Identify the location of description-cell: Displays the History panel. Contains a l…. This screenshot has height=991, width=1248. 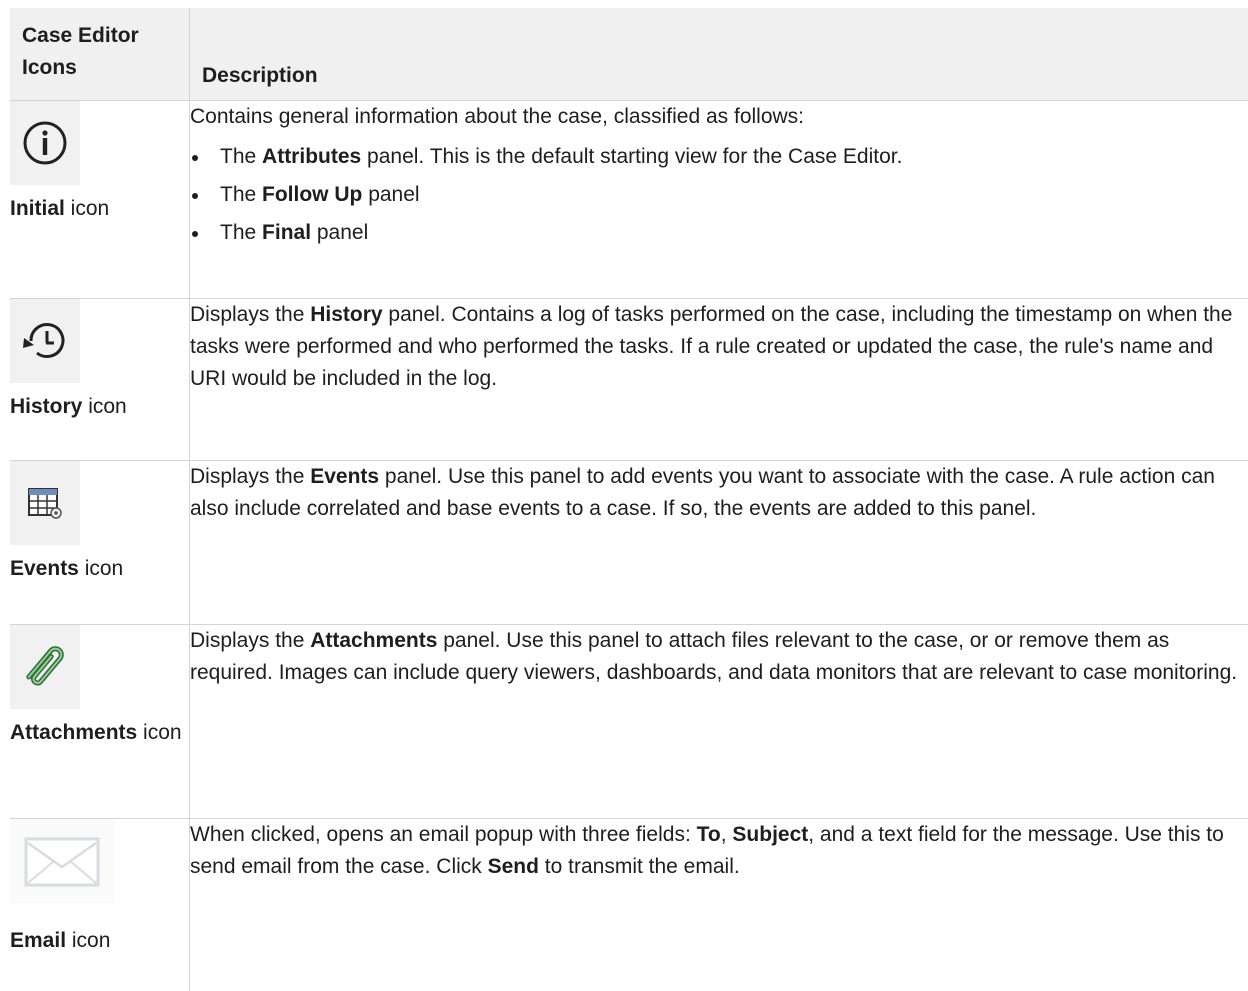
(719, 380).